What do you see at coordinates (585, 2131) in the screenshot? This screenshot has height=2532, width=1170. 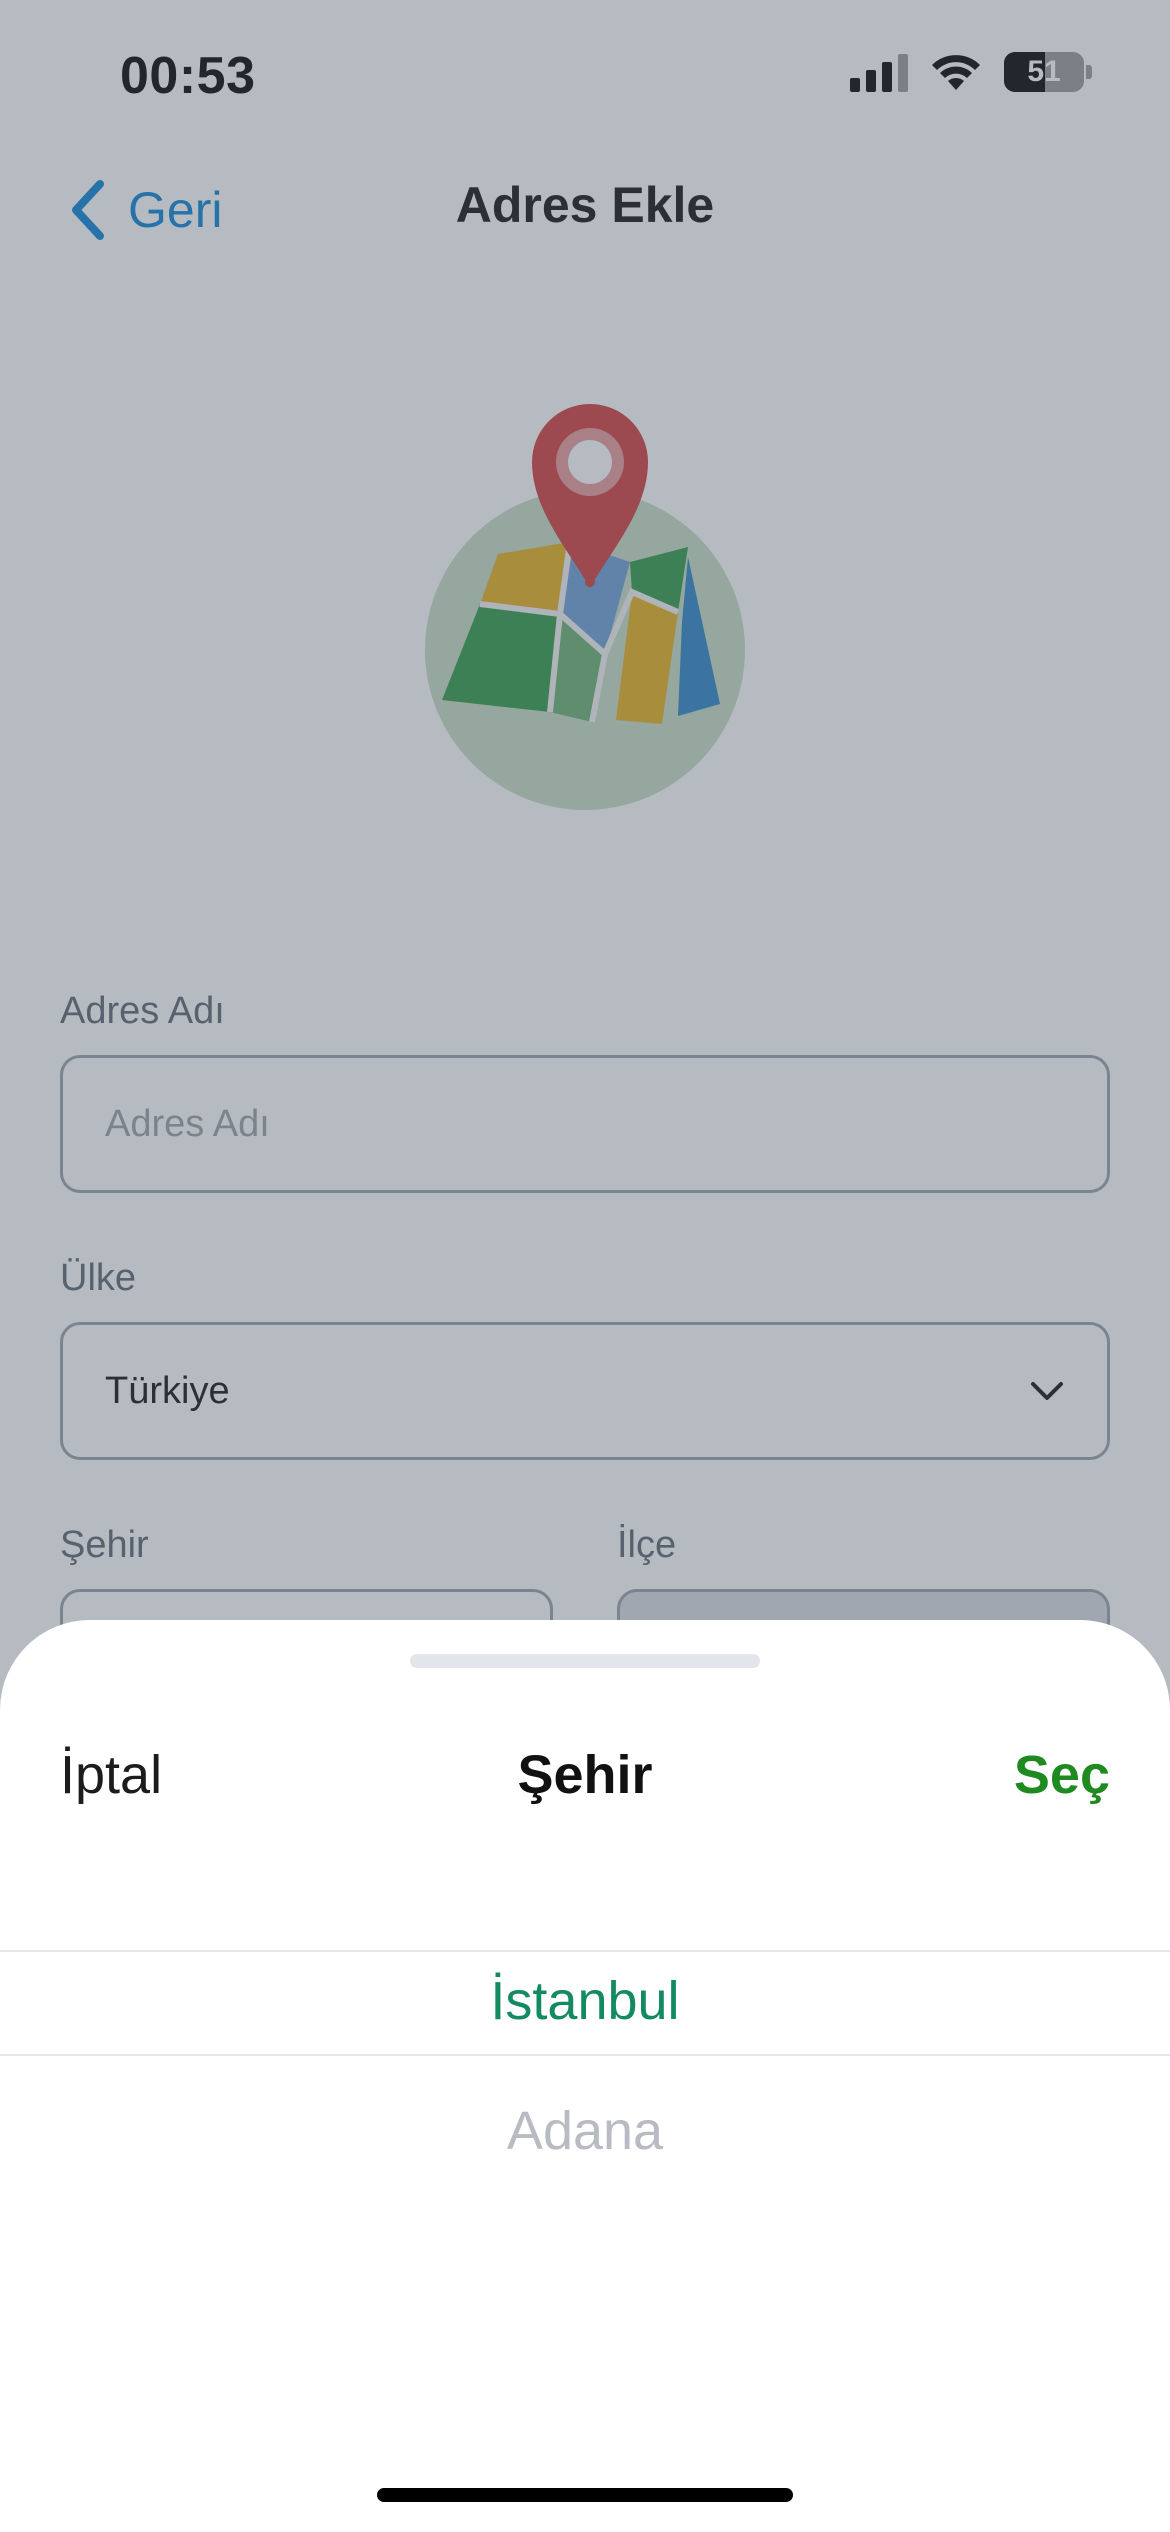 I see `picker-option: Adana` at bounding box center [585, 2131].